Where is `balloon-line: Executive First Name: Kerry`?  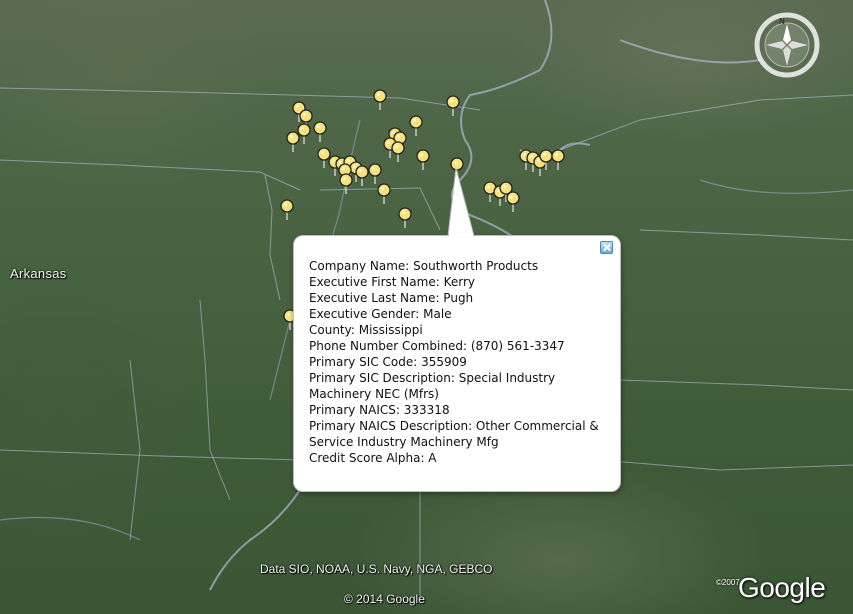
balloon-line: Executive First Name: Kerry is located at coordinates (392, 282).